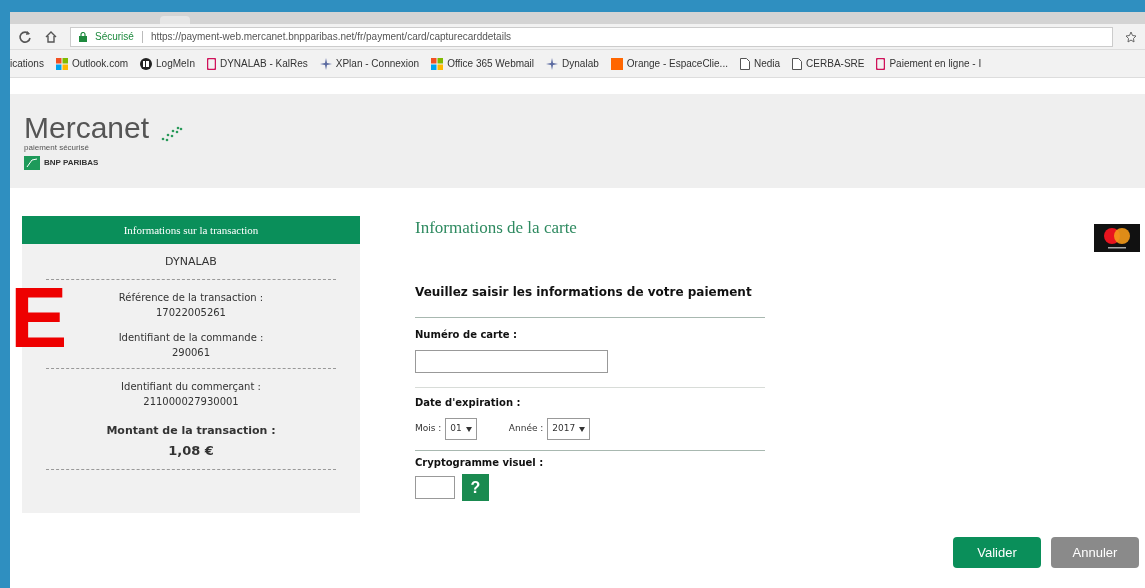 This screenshot has width=1145, height=588. Describe the element at coordinates (114, 37) in the screenshot. I see `secure-label: Sécurisé` at that location.